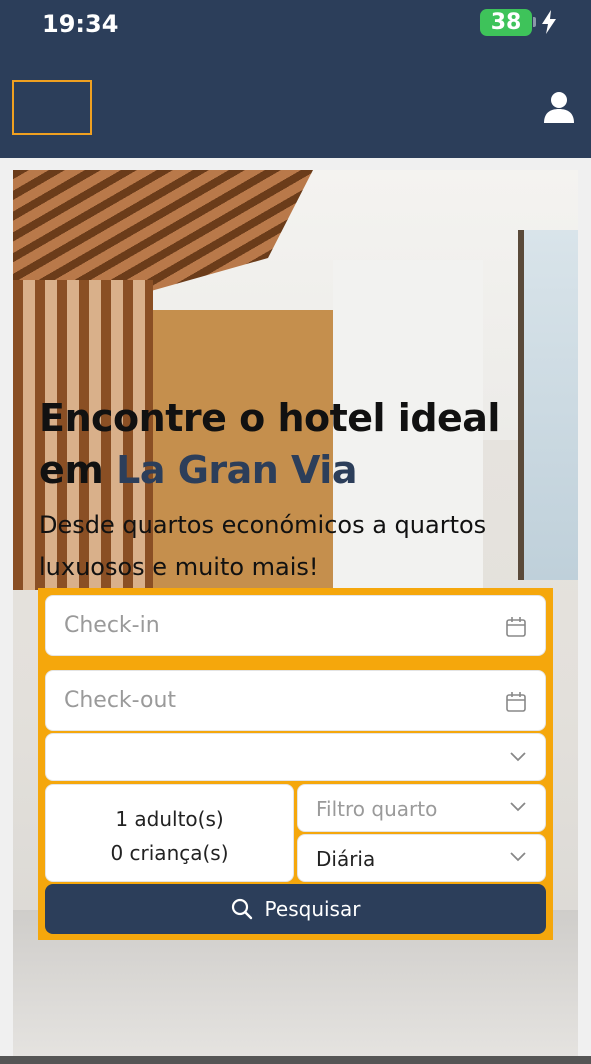 Image resolution: width=591 pixels, height=1064 pixels. I want to click on room-filter-select: Filtro quarto, so click(421, 808).